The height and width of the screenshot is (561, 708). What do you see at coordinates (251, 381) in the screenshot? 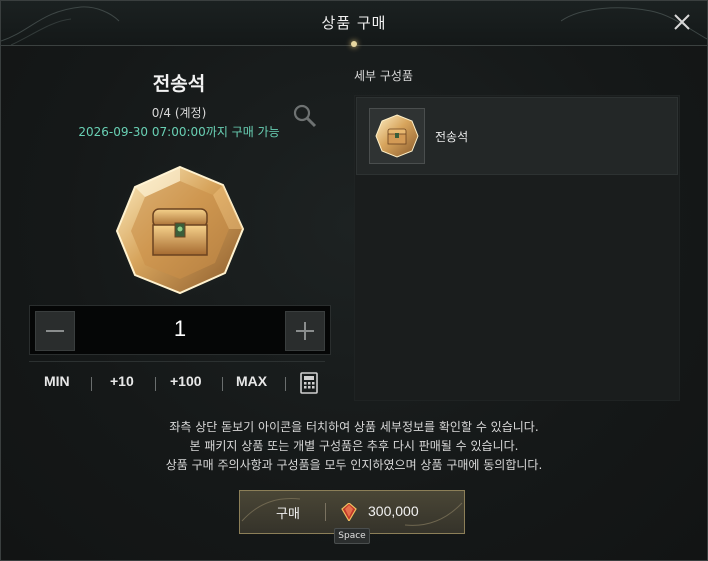
I see `max-button: MAX` at bounding box center [251, 381].